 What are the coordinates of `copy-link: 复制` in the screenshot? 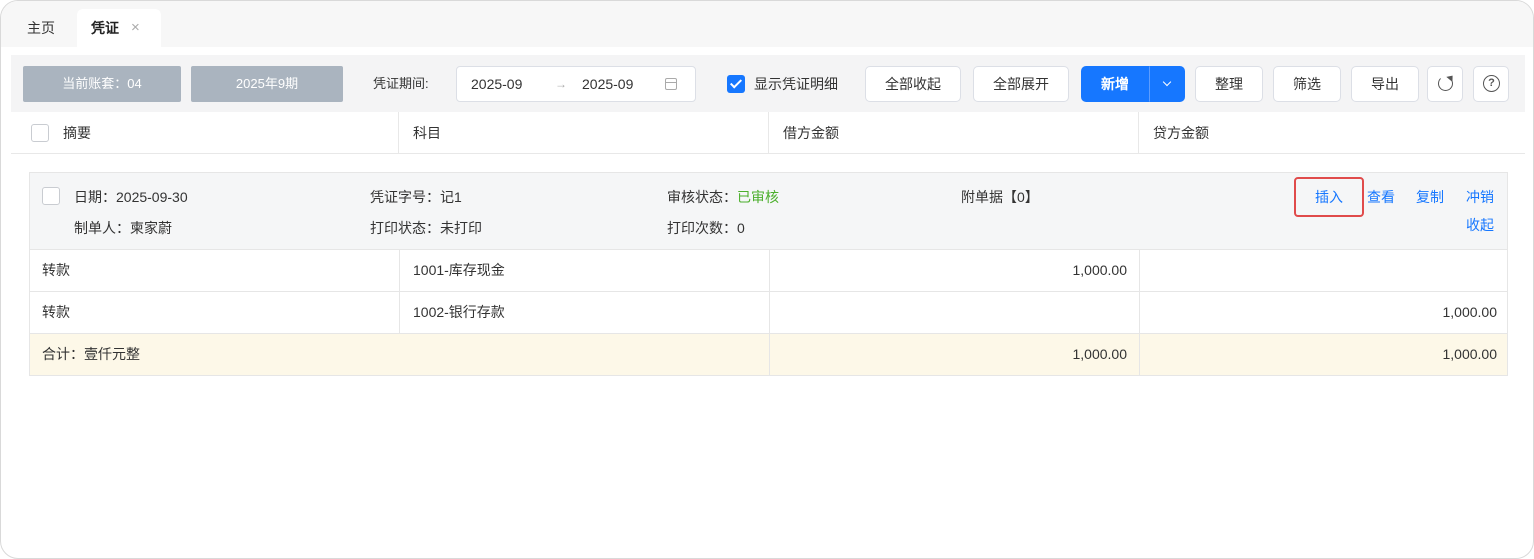 It's located at (1430, 197).